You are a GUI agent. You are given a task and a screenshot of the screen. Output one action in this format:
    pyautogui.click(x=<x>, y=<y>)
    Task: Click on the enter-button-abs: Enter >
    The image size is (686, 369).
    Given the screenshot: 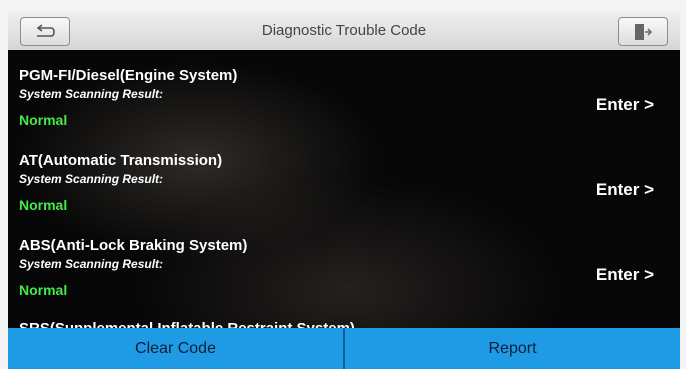 What is the action you would take?
    pyautogui.click(x=625, y=275)
    